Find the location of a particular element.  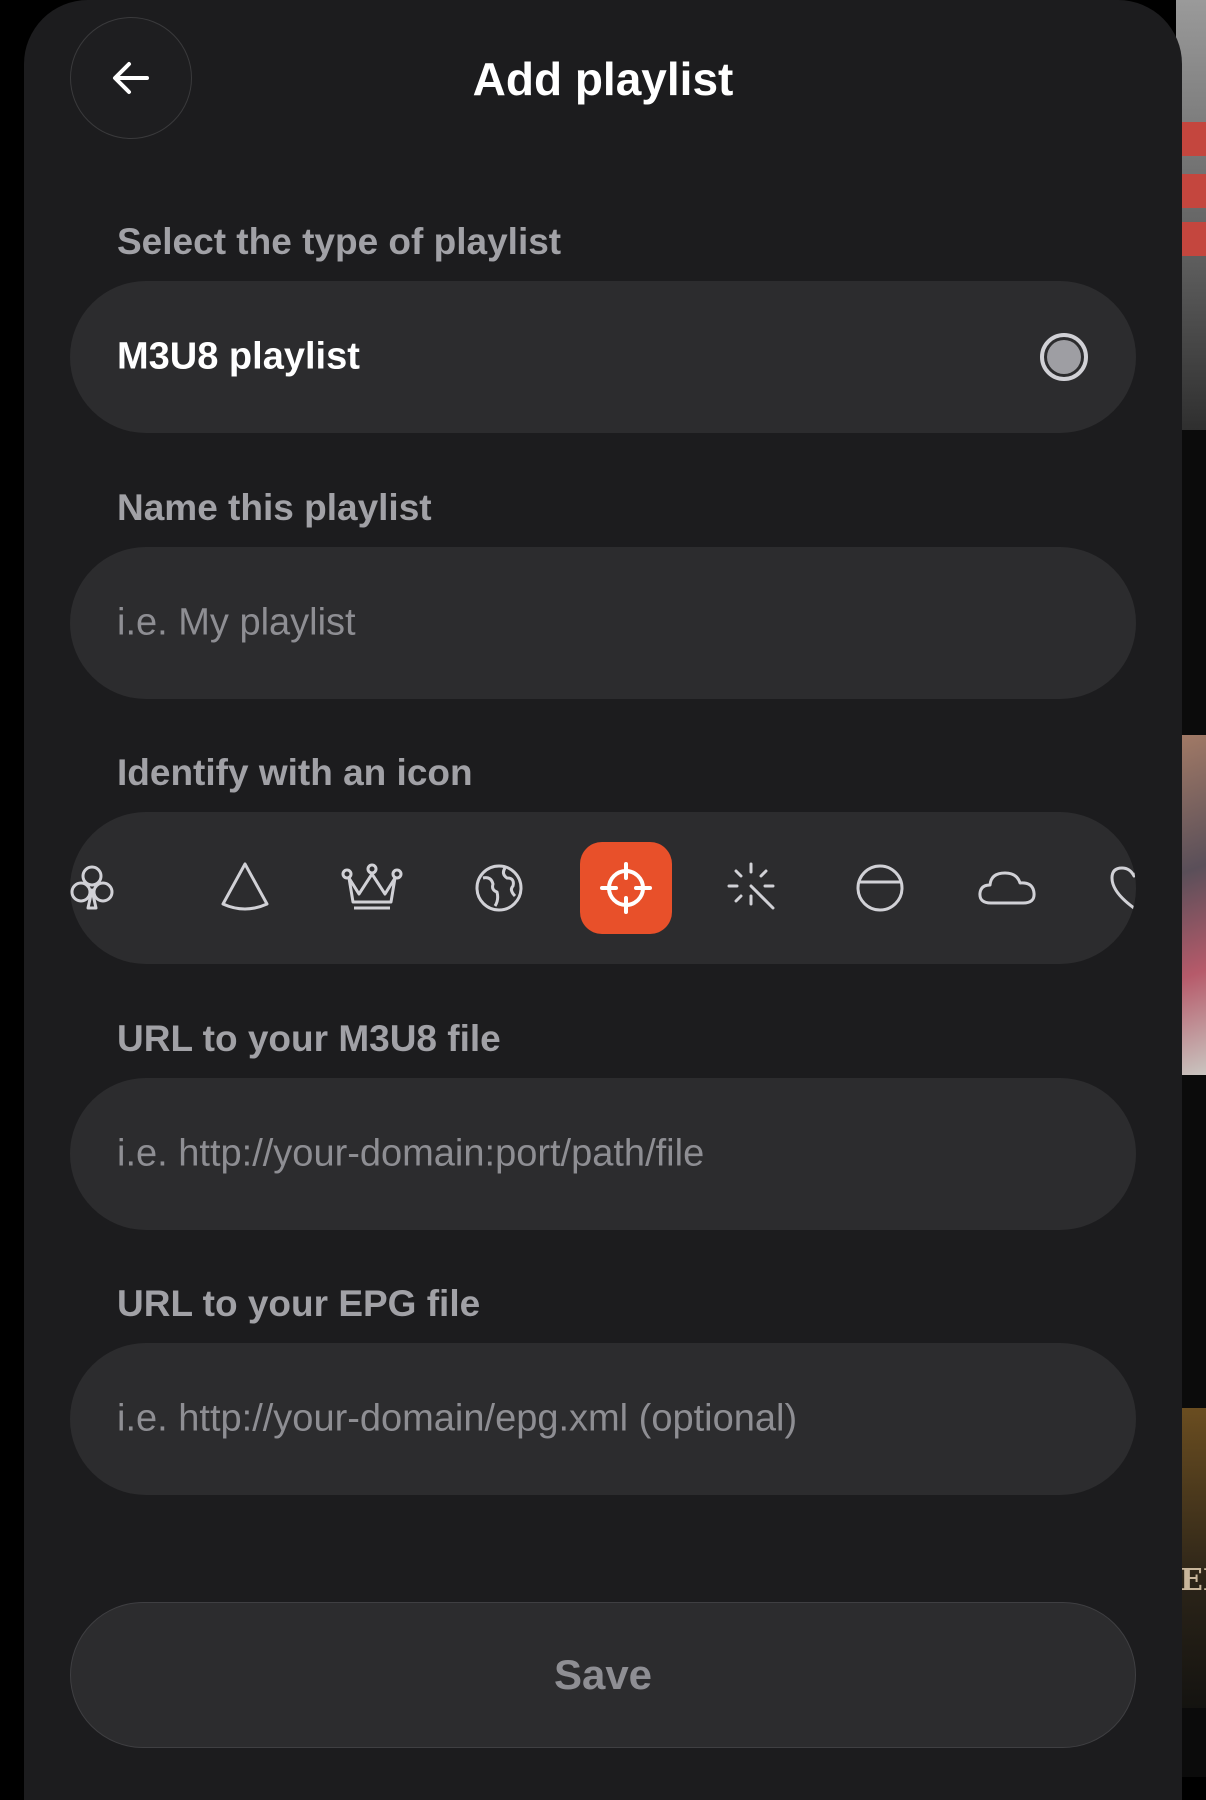

half-circle-icon is located at coordinates (880, 888).